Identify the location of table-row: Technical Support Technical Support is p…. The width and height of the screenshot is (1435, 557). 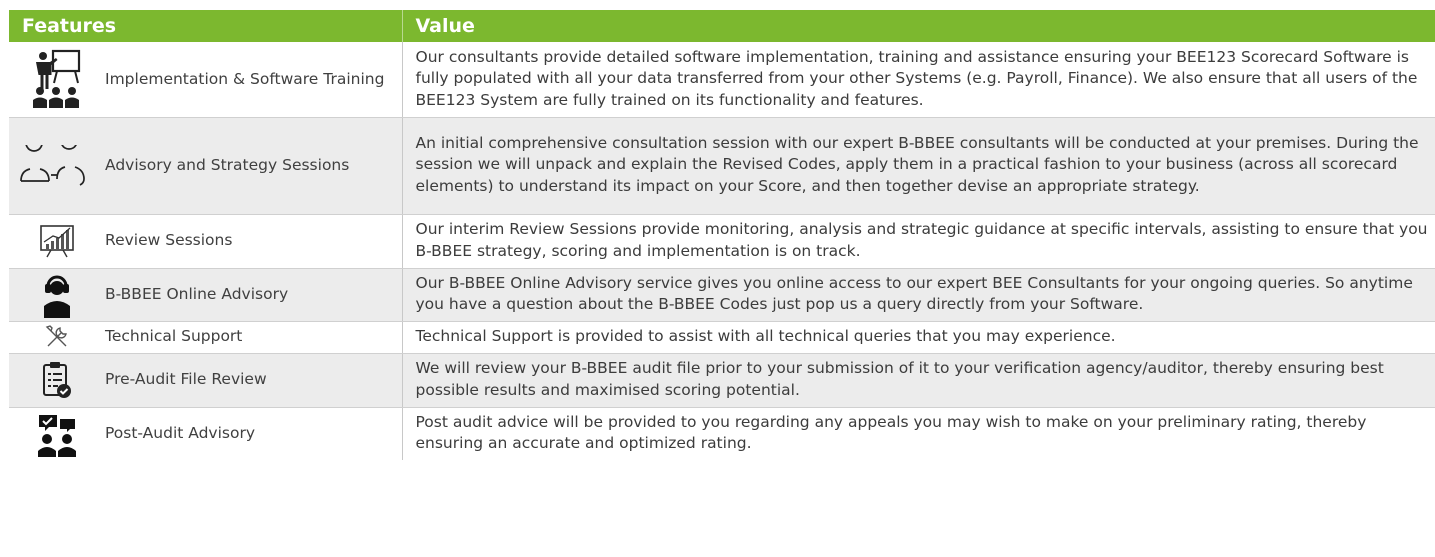
(722, 337).